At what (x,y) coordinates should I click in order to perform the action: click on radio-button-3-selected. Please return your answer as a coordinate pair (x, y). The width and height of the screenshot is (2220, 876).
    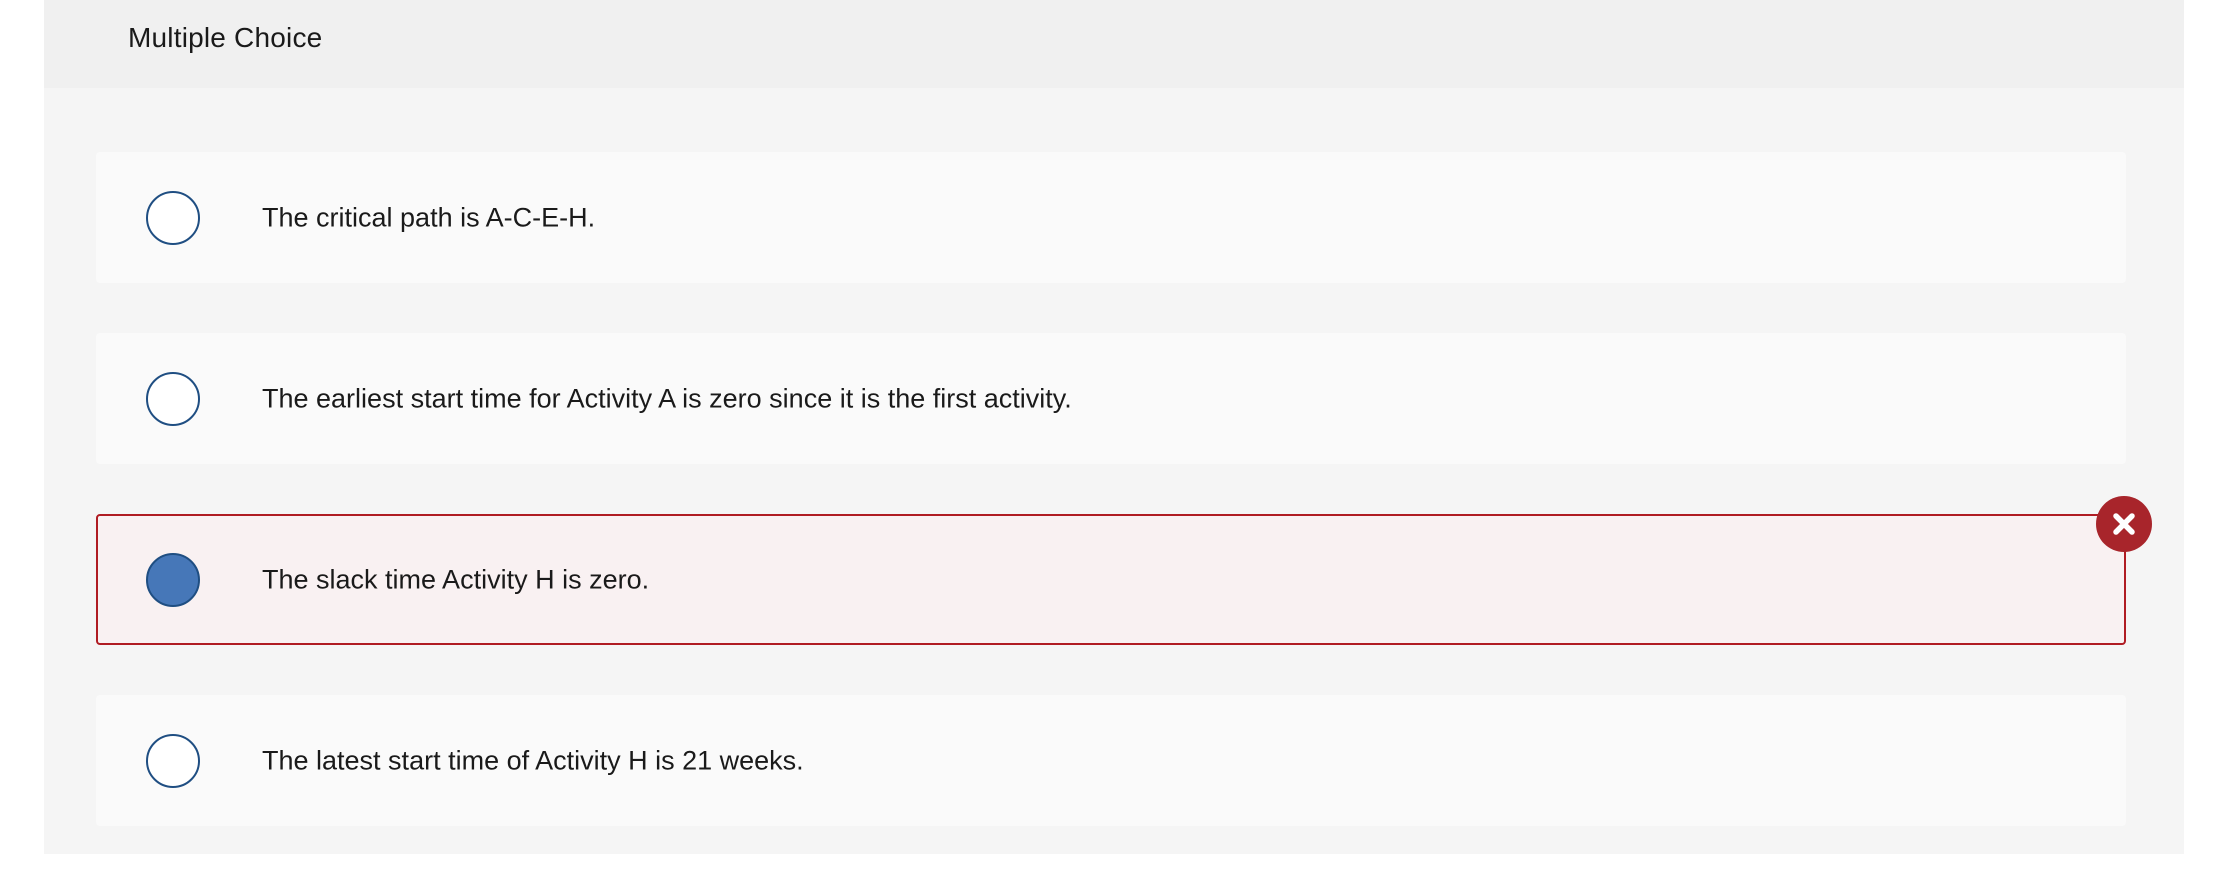
    Looking at the image, I should click on (173, 579).